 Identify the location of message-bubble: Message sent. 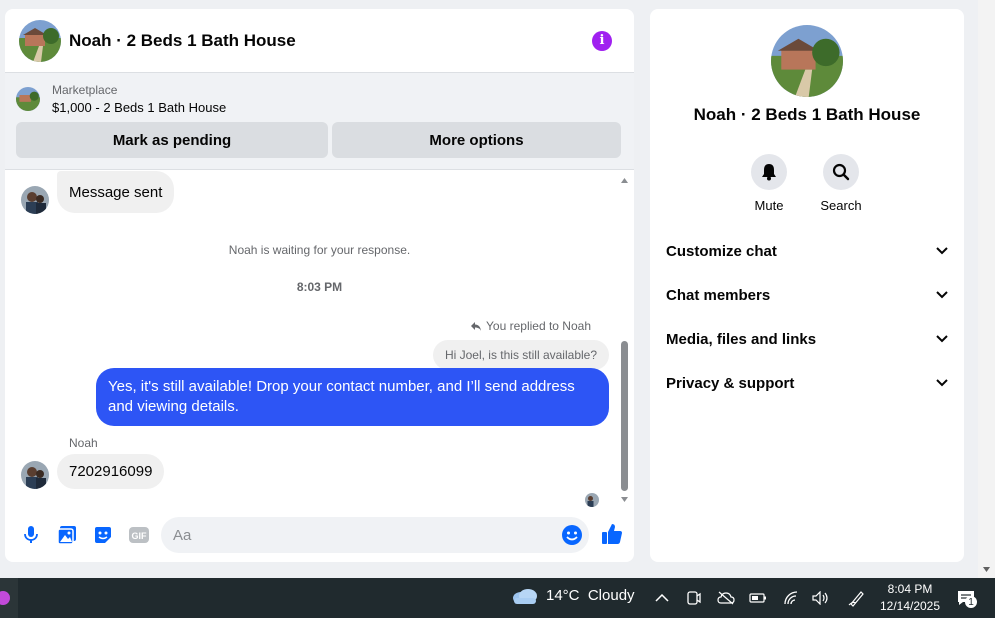
(116, 192).